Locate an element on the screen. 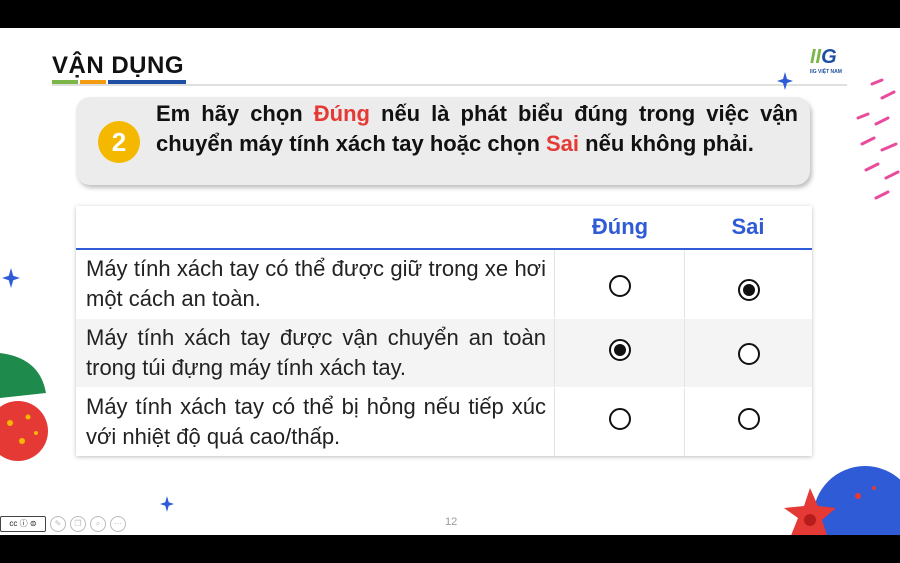 The width and height of the screenshot is (900, 563). logo-subtitle: IIG VIỆT NAM is located at coordinates (826, 72).